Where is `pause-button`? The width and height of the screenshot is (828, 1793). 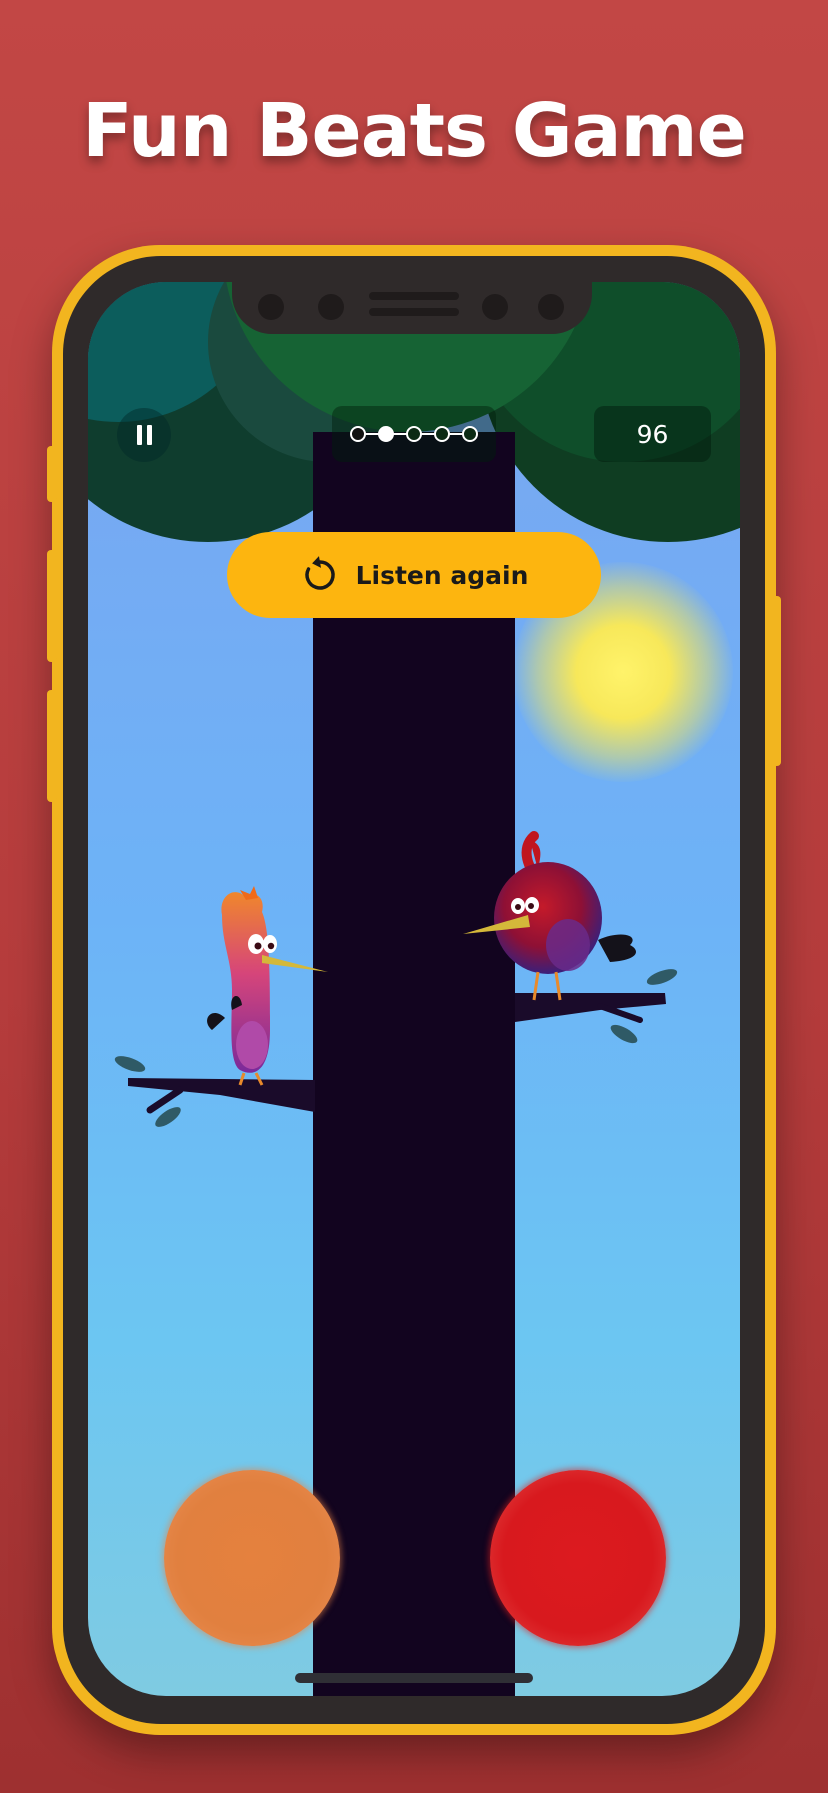
pause-button is located at coordinates (144, 435).